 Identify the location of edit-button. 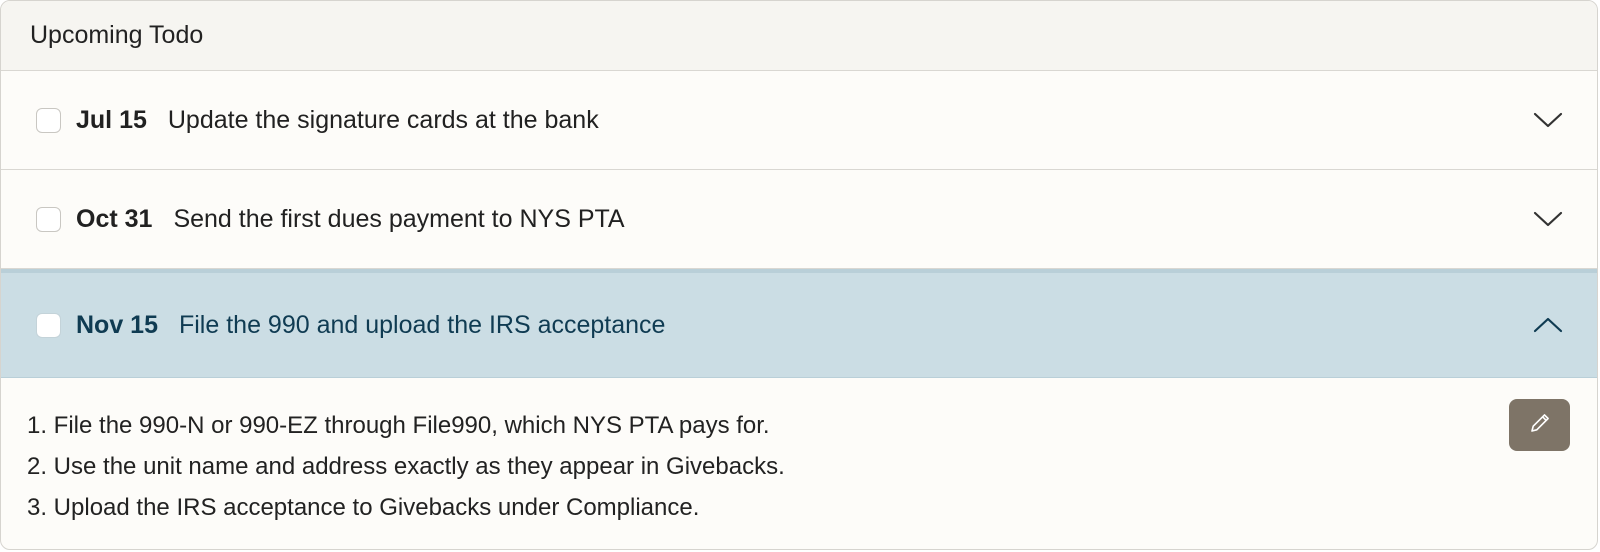
(1539, 425).